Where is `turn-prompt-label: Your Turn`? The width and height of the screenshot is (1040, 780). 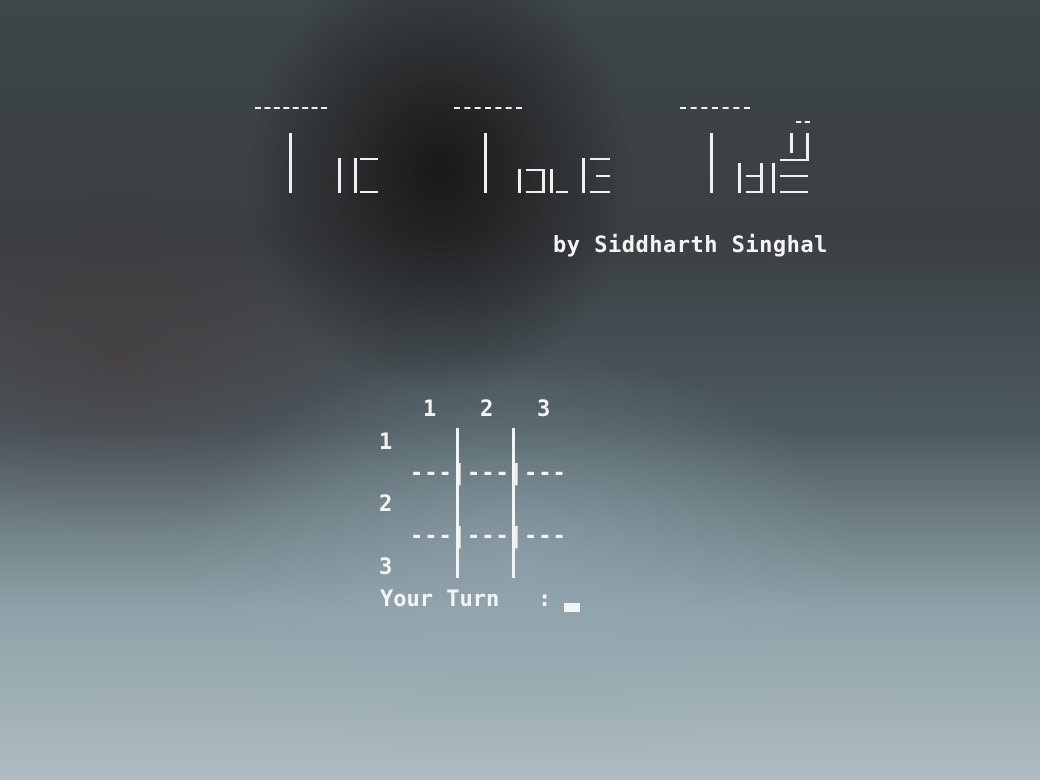 turn-prompt-label: Your Turn is located at coordinates (440, 599).